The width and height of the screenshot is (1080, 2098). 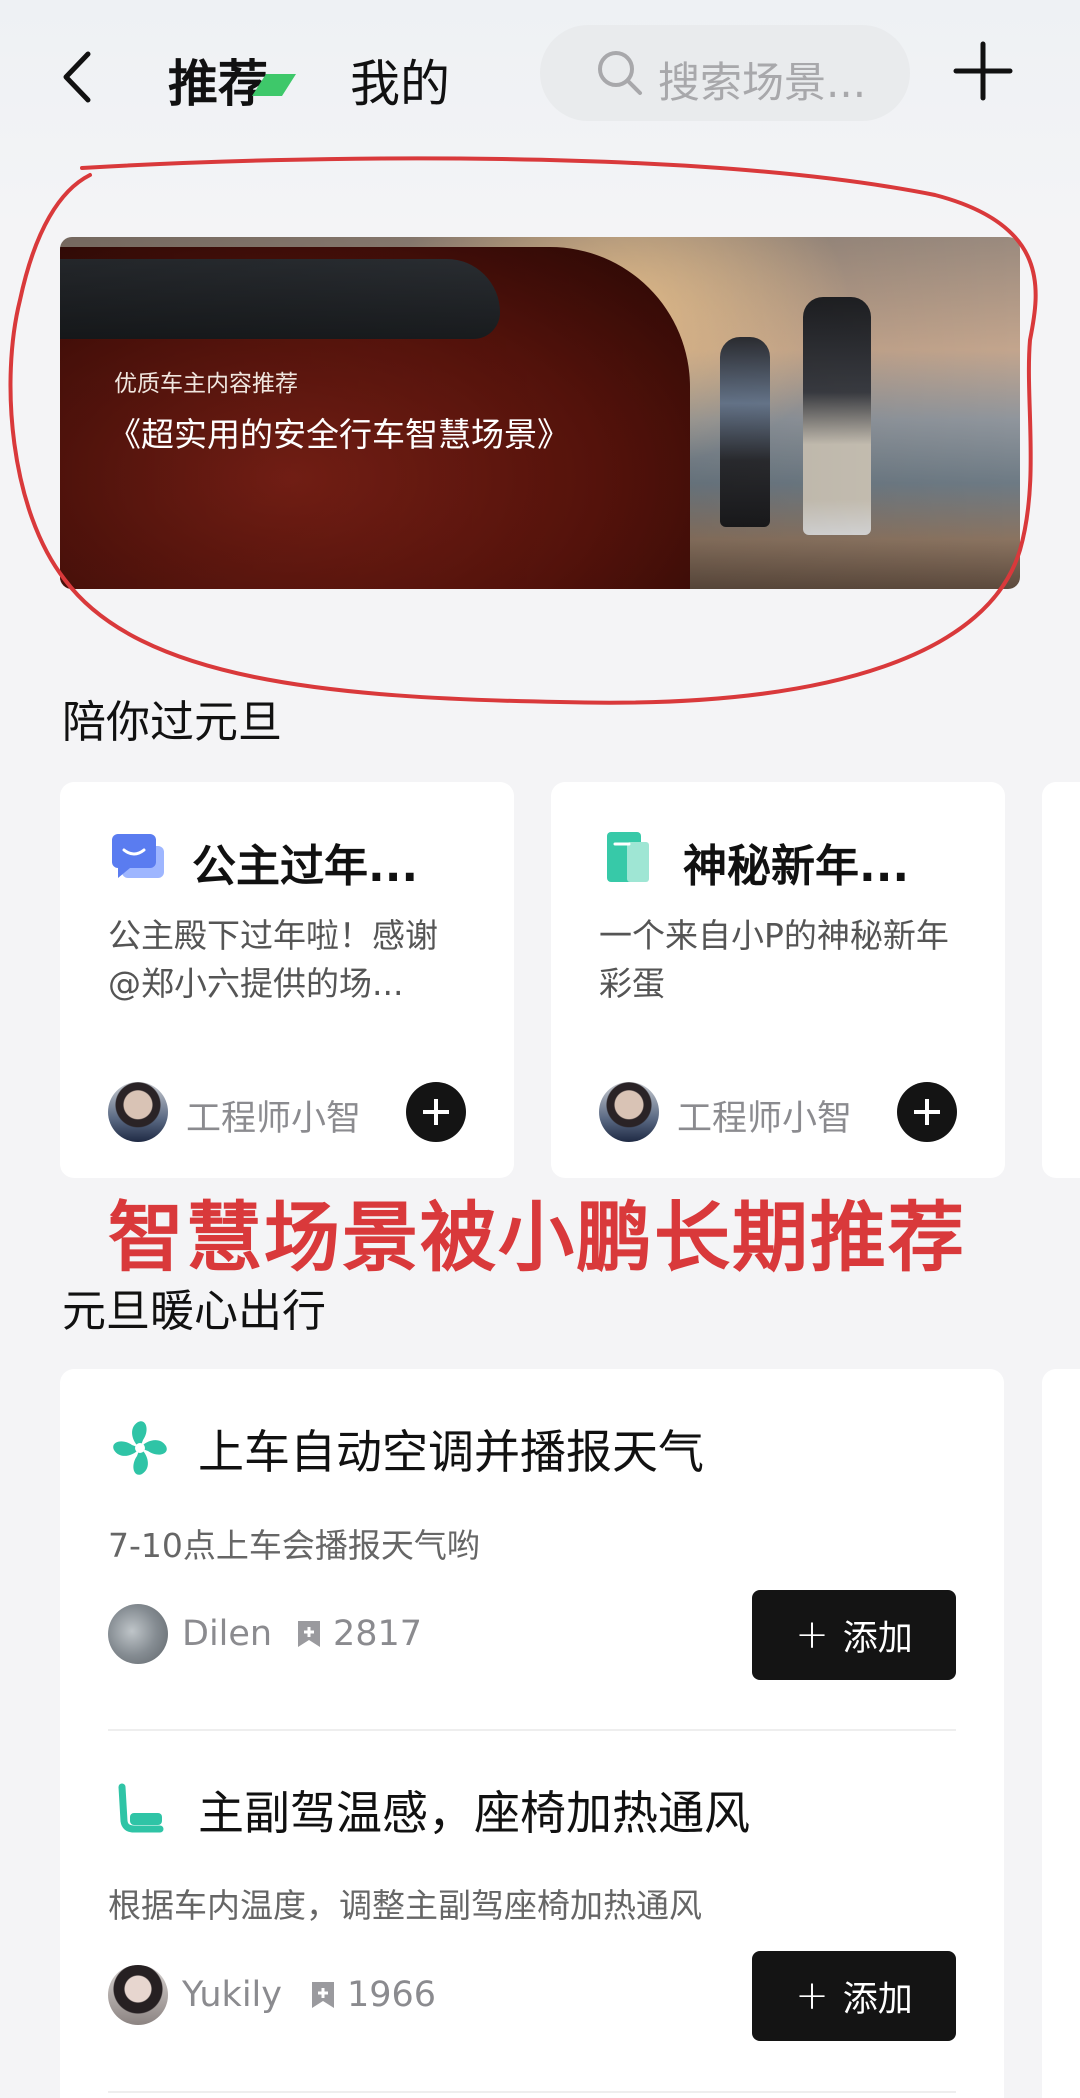 What do you see at coordinates (77, 77) in the screenshot?
I see `chevron-left-icon` at bounding box center [77, 77].